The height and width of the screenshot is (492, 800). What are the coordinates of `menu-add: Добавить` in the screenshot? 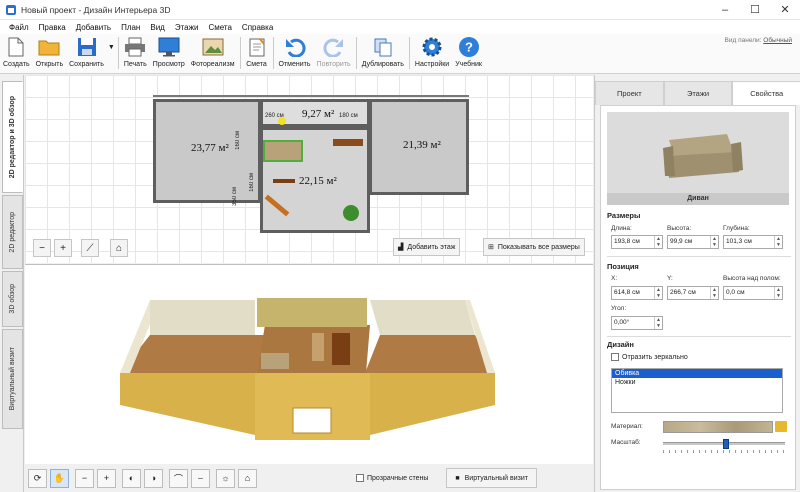 It's located at (93, 27).